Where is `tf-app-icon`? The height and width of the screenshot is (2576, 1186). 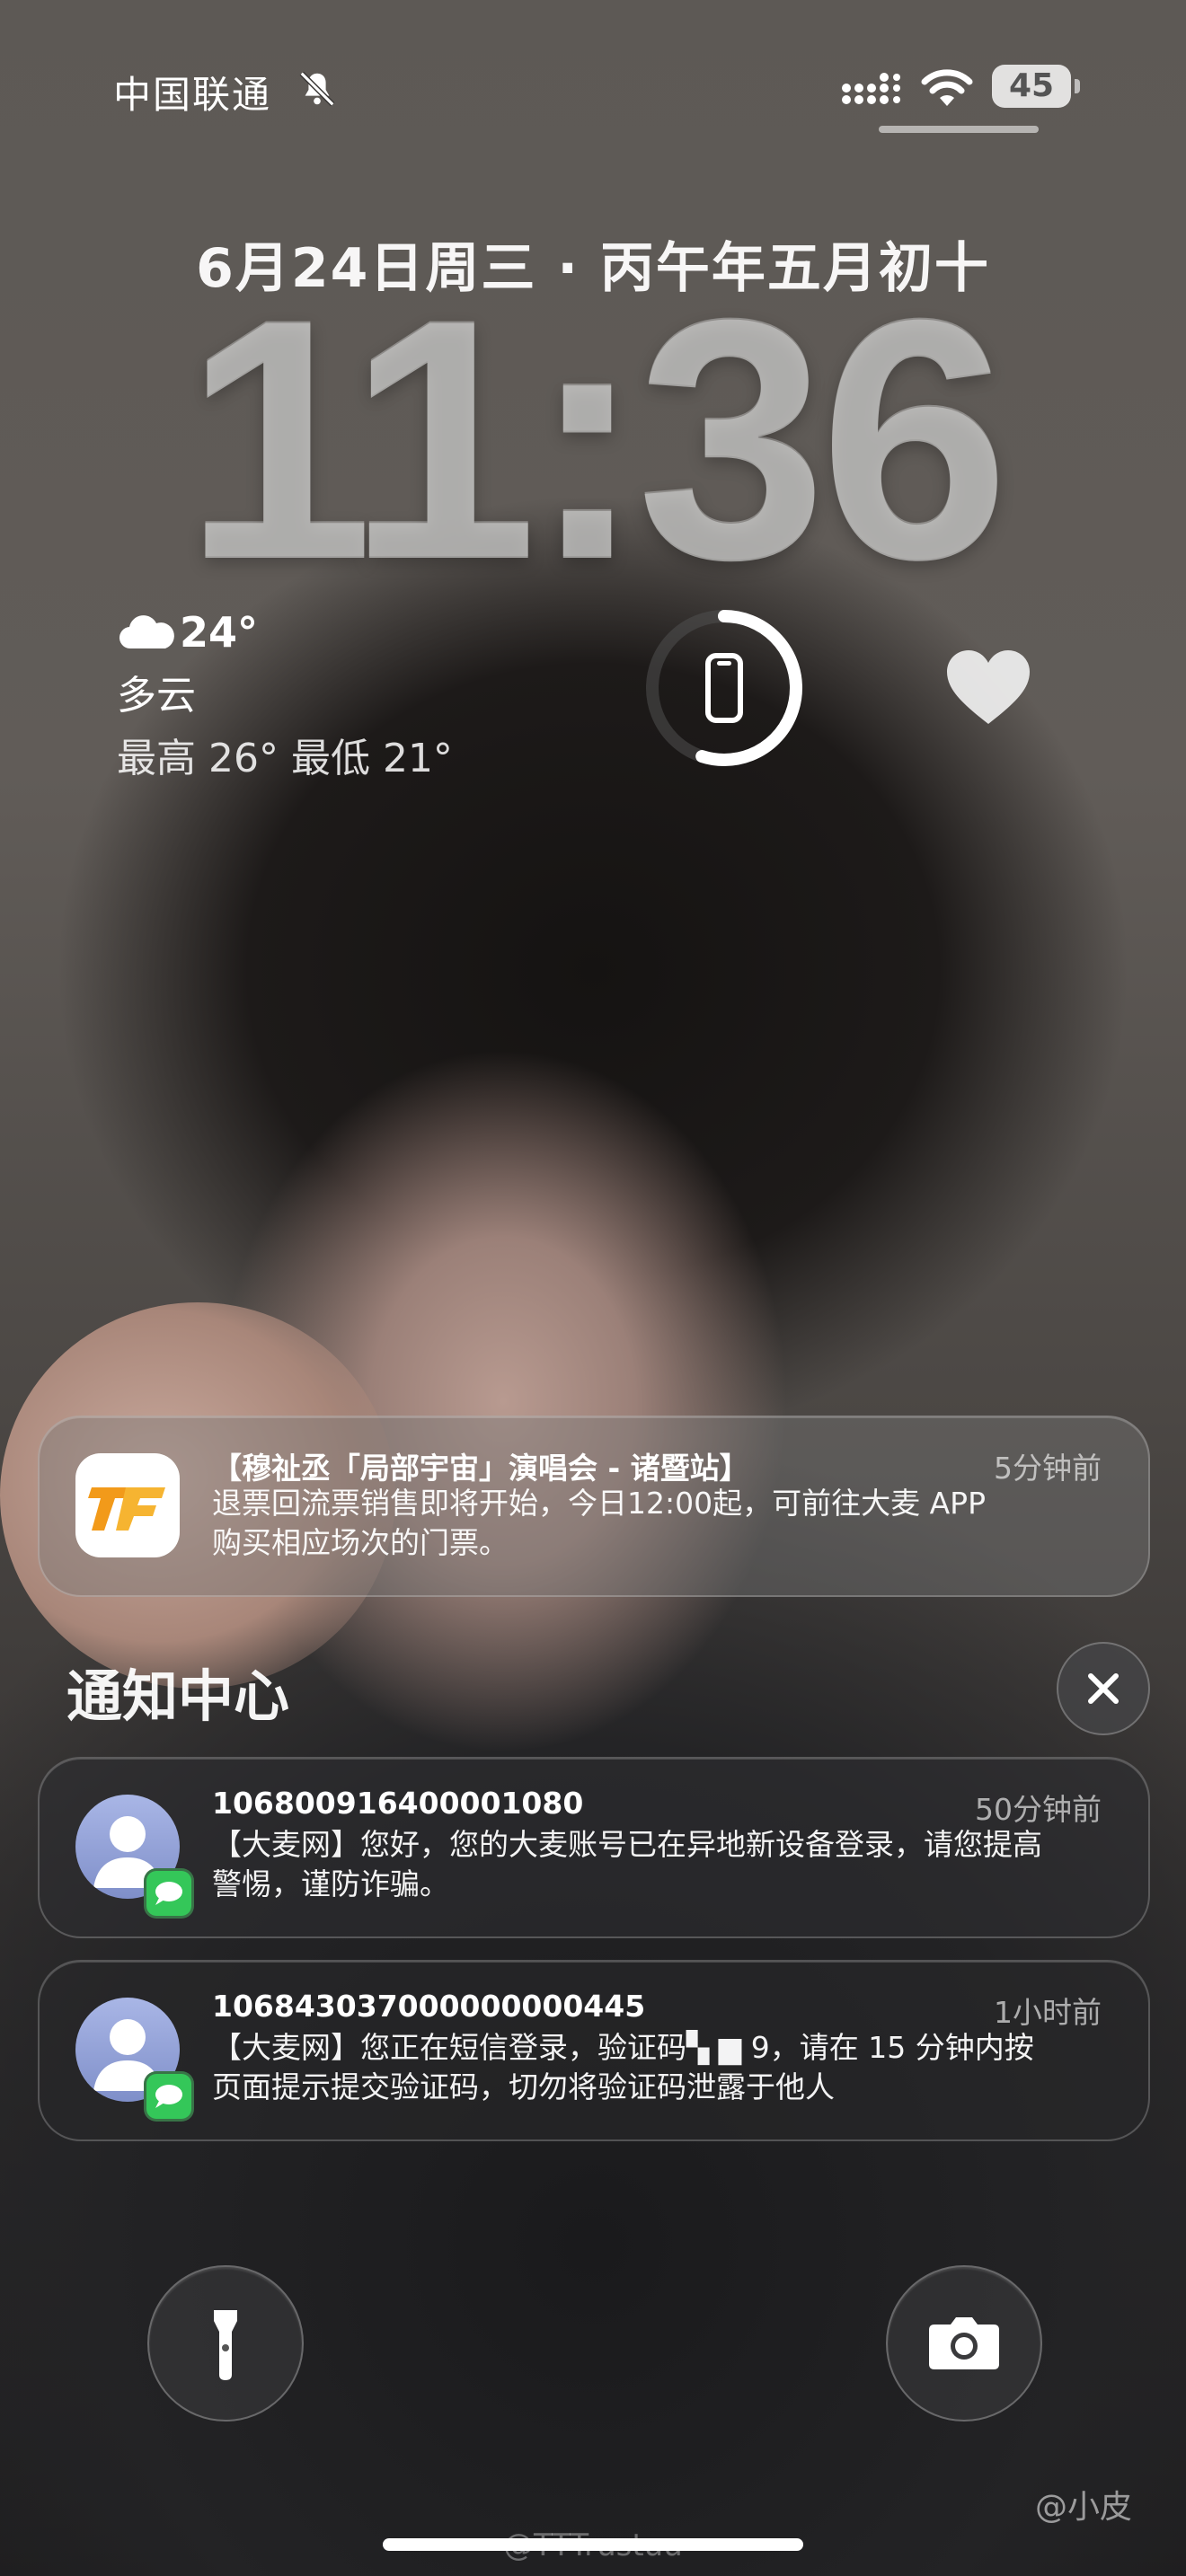
tf-app-icon is located at coordinates (127, 1505).